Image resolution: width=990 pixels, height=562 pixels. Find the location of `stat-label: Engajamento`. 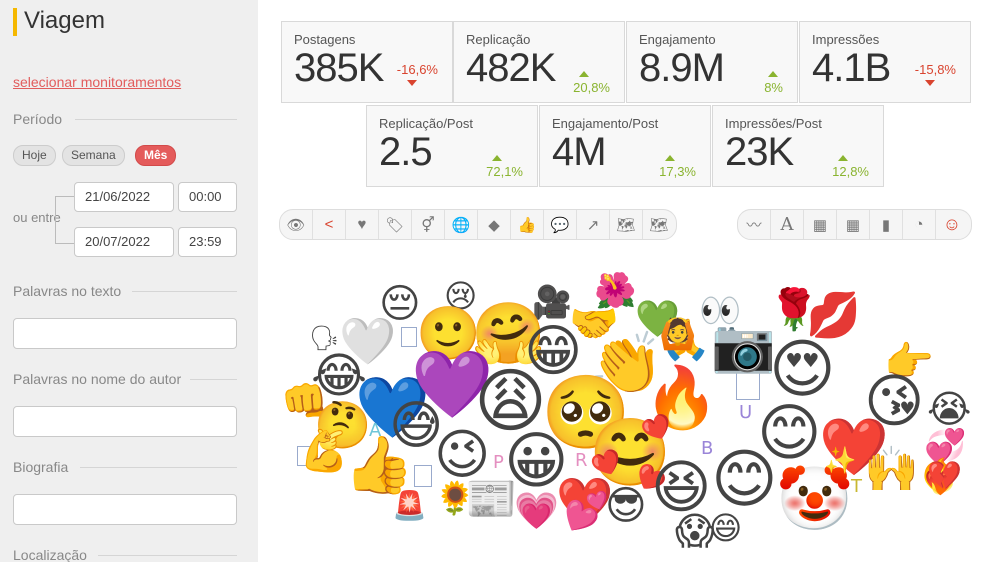

stat-label: Engajamento is located at coordinates (677, 39).